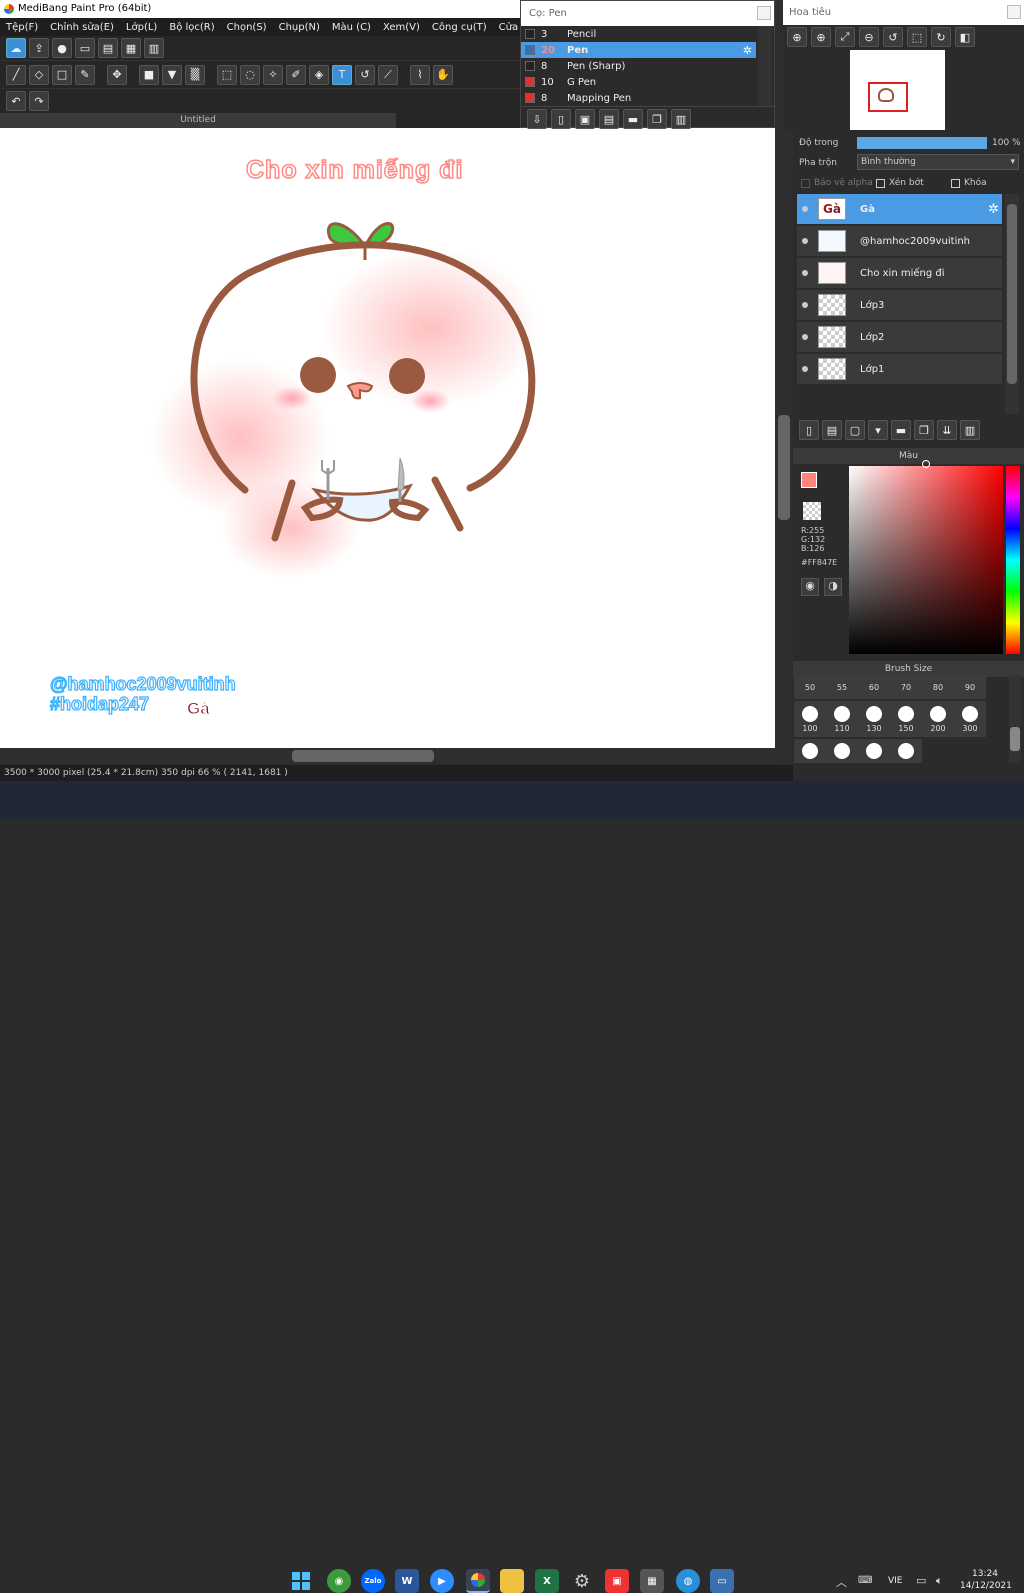 This screenshot has width=1024, height=1593. I want to click on transparent-color-swatch, so click(812, 511).